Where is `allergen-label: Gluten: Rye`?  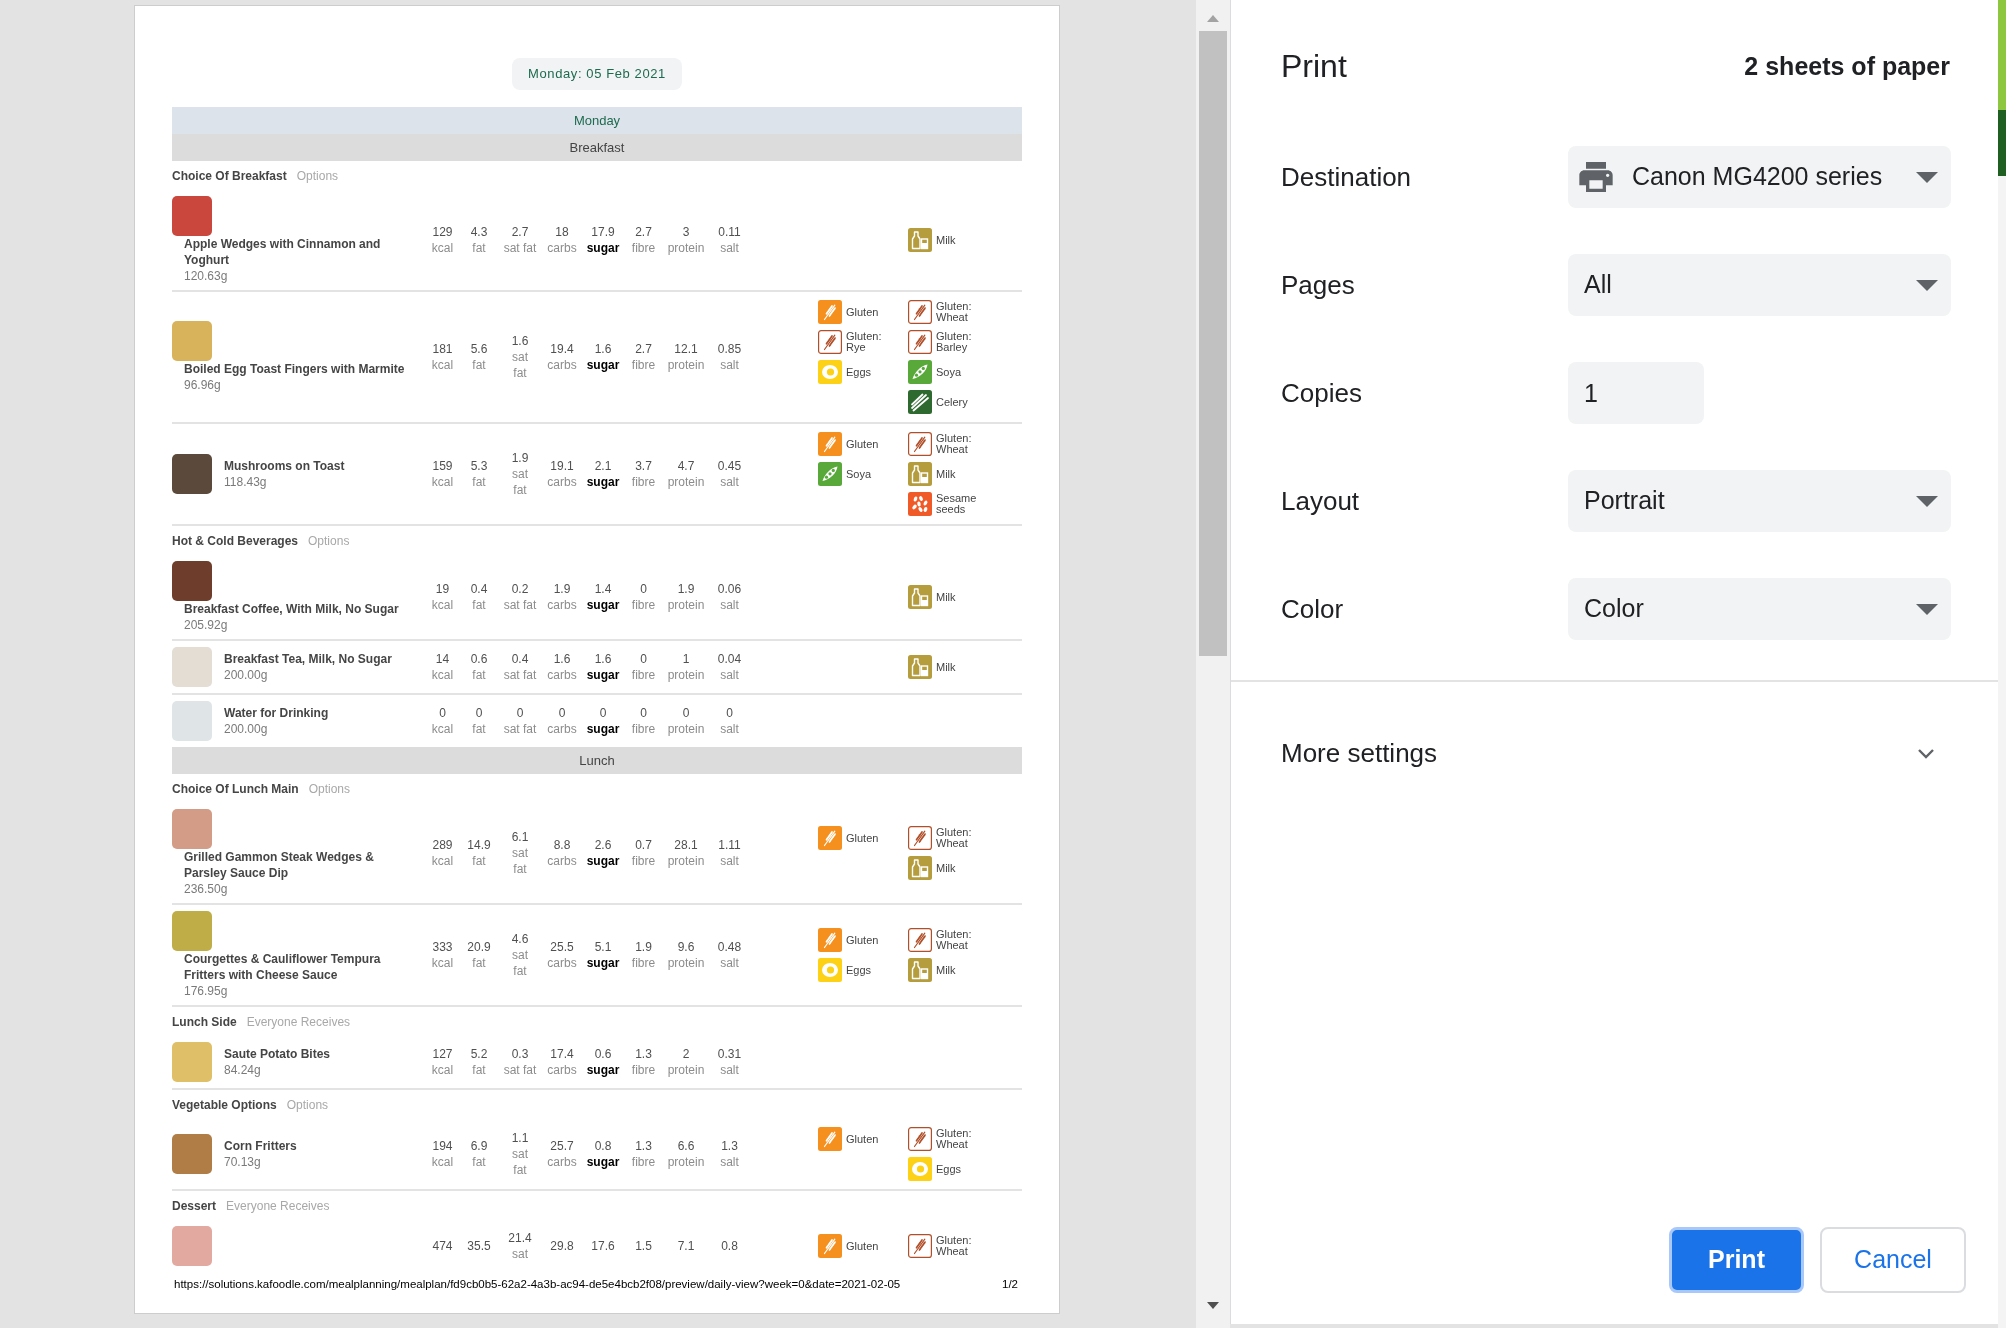
allergen-label: Gluten: Rye is located at coordinates (864, 342).